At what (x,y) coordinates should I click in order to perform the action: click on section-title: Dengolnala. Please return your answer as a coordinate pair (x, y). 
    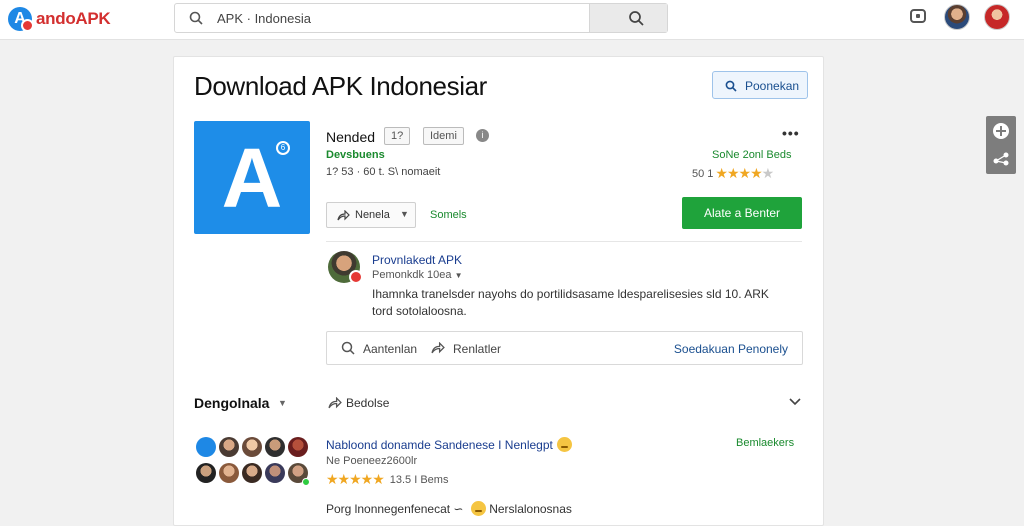
    Looking at the image, I should click on (231, 403).